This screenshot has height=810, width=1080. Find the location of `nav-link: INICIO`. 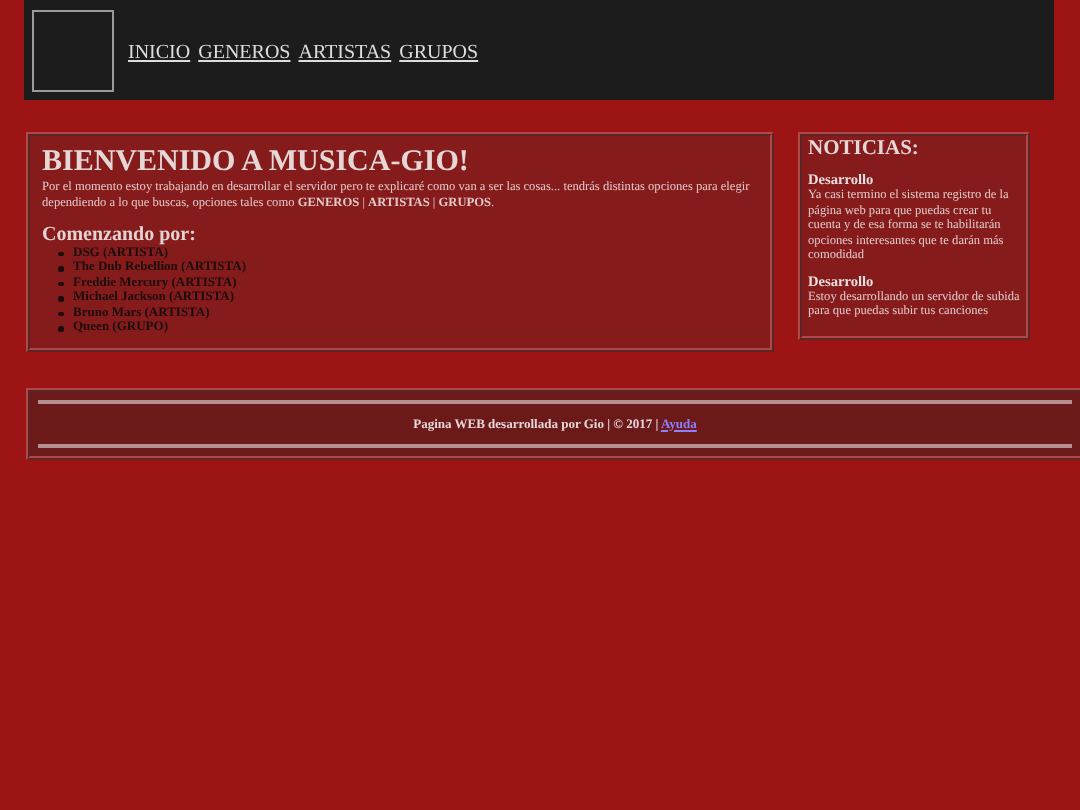

nav-link: INICIO is located at coordinates (159, 52).